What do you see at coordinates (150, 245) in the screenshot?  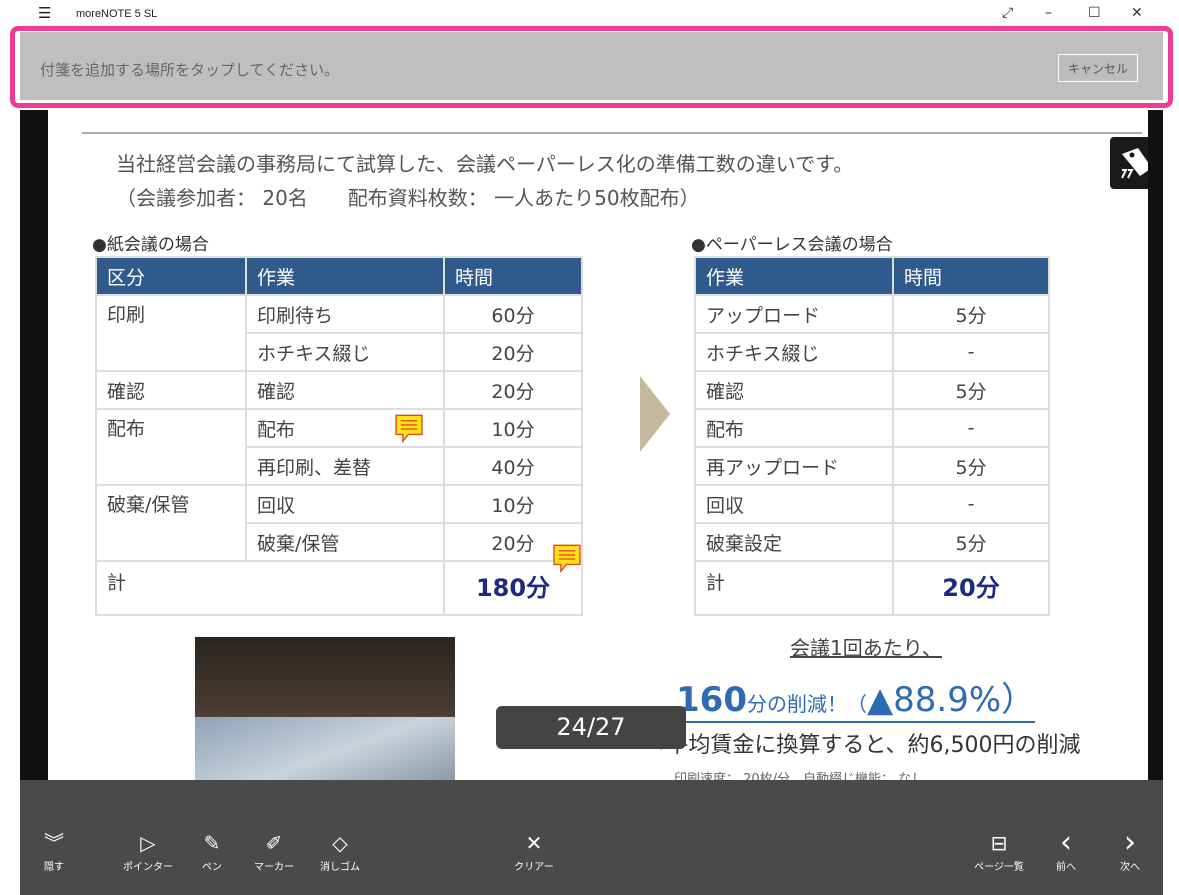 I see `paper-meeting-heading: ●紙会議の場合` at bounding box center [150, 245].